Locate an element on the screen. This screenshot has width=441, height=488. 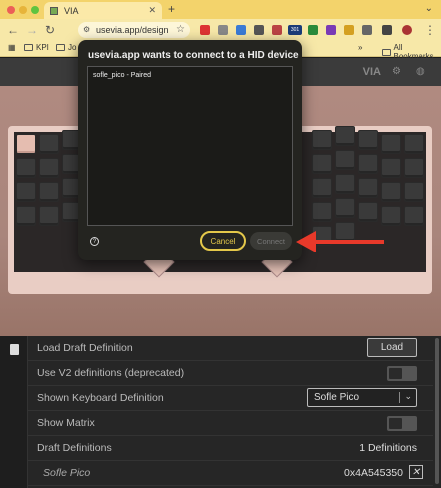
bookmarks-overflow-button: » is located at coordinates (360, 47).